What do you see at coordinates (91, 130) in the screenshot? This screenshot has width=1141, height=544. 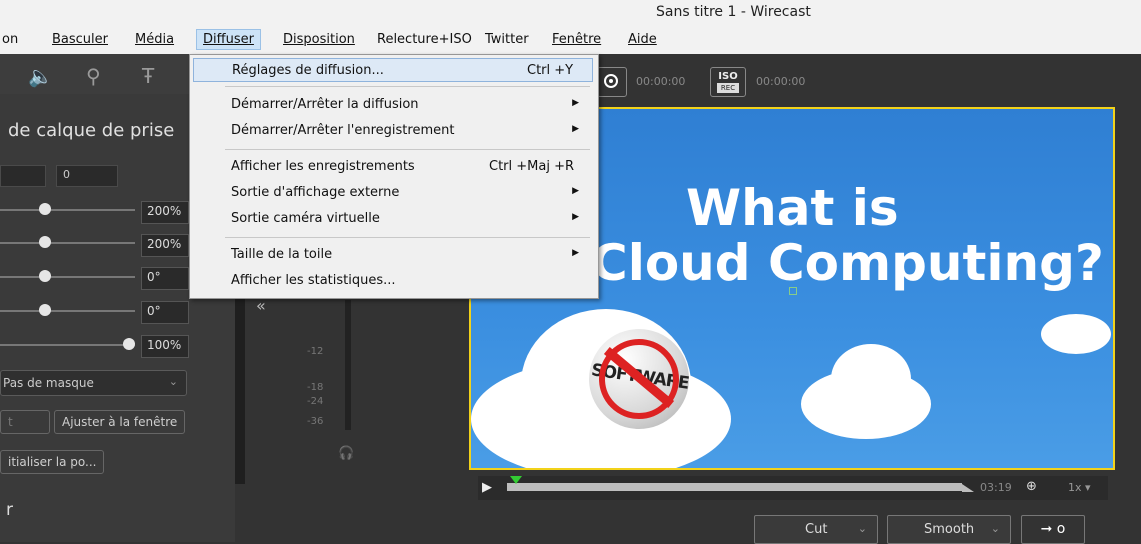 I see `panel-heading: de calque de prise` at bounding box center [91, 130].